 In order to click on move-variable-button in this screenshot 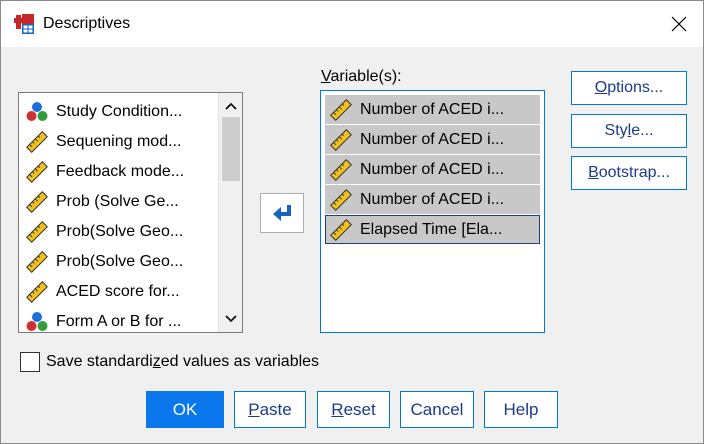, I will do `click(282, 213)`.